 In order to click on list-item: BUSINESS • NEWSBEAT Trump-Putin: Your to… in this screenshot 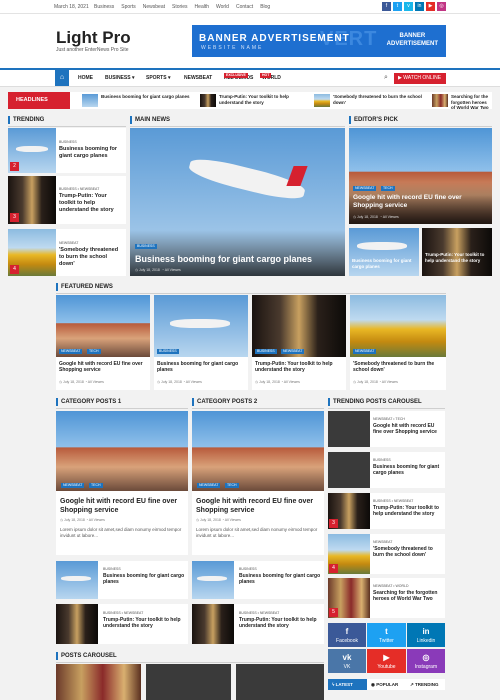, I will do `click(122, 624)`.